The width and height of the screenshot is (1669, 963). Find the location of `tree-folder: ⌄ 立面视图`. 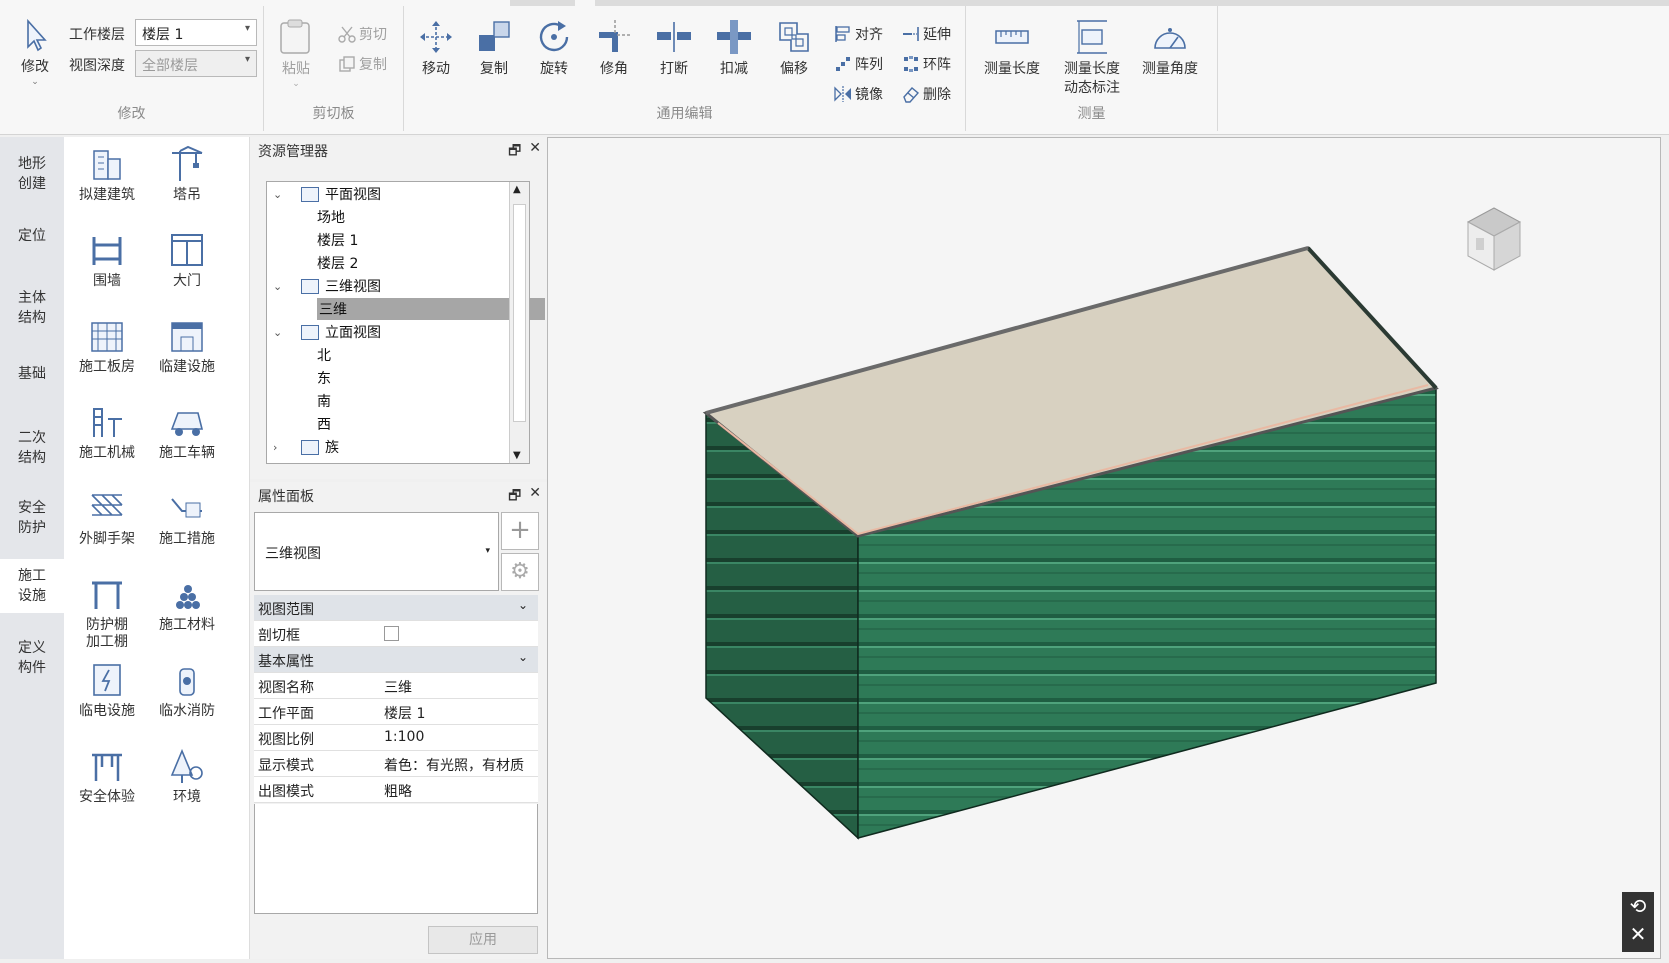

tree-folder: ⌄ 立面视图 is located at coordinates (387, 332).